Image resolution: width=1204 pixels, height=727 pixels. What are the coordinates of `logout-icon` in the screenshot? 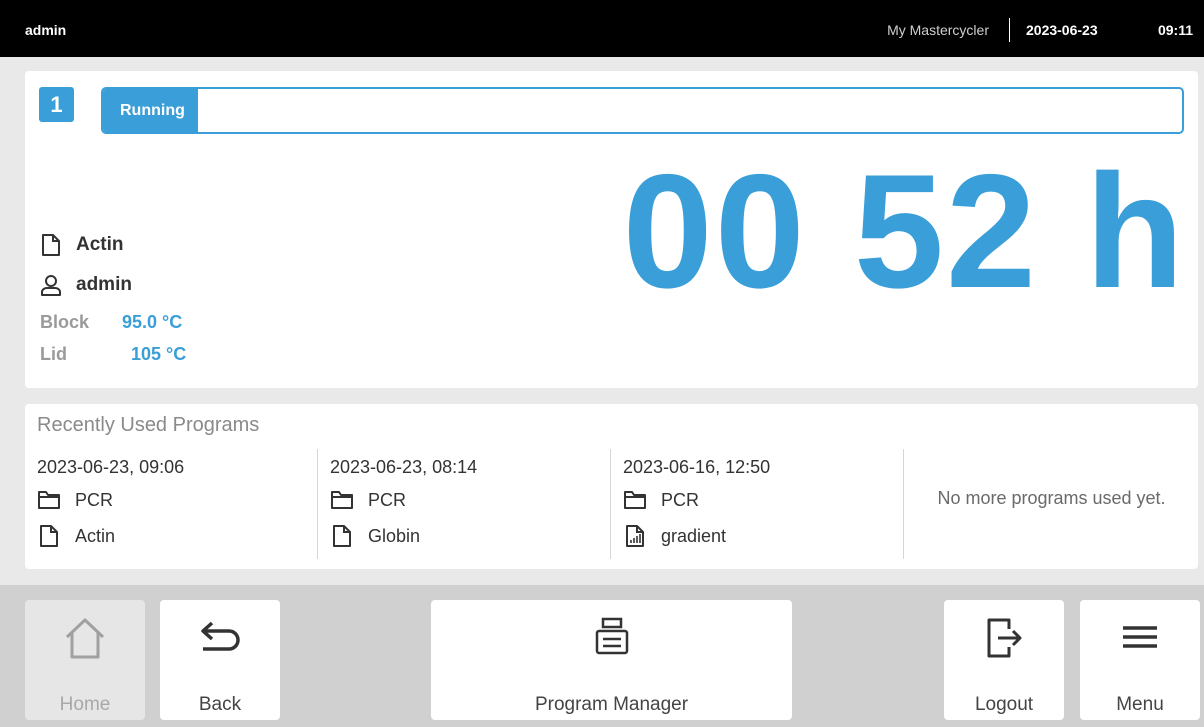 It's located at (1004, 638).